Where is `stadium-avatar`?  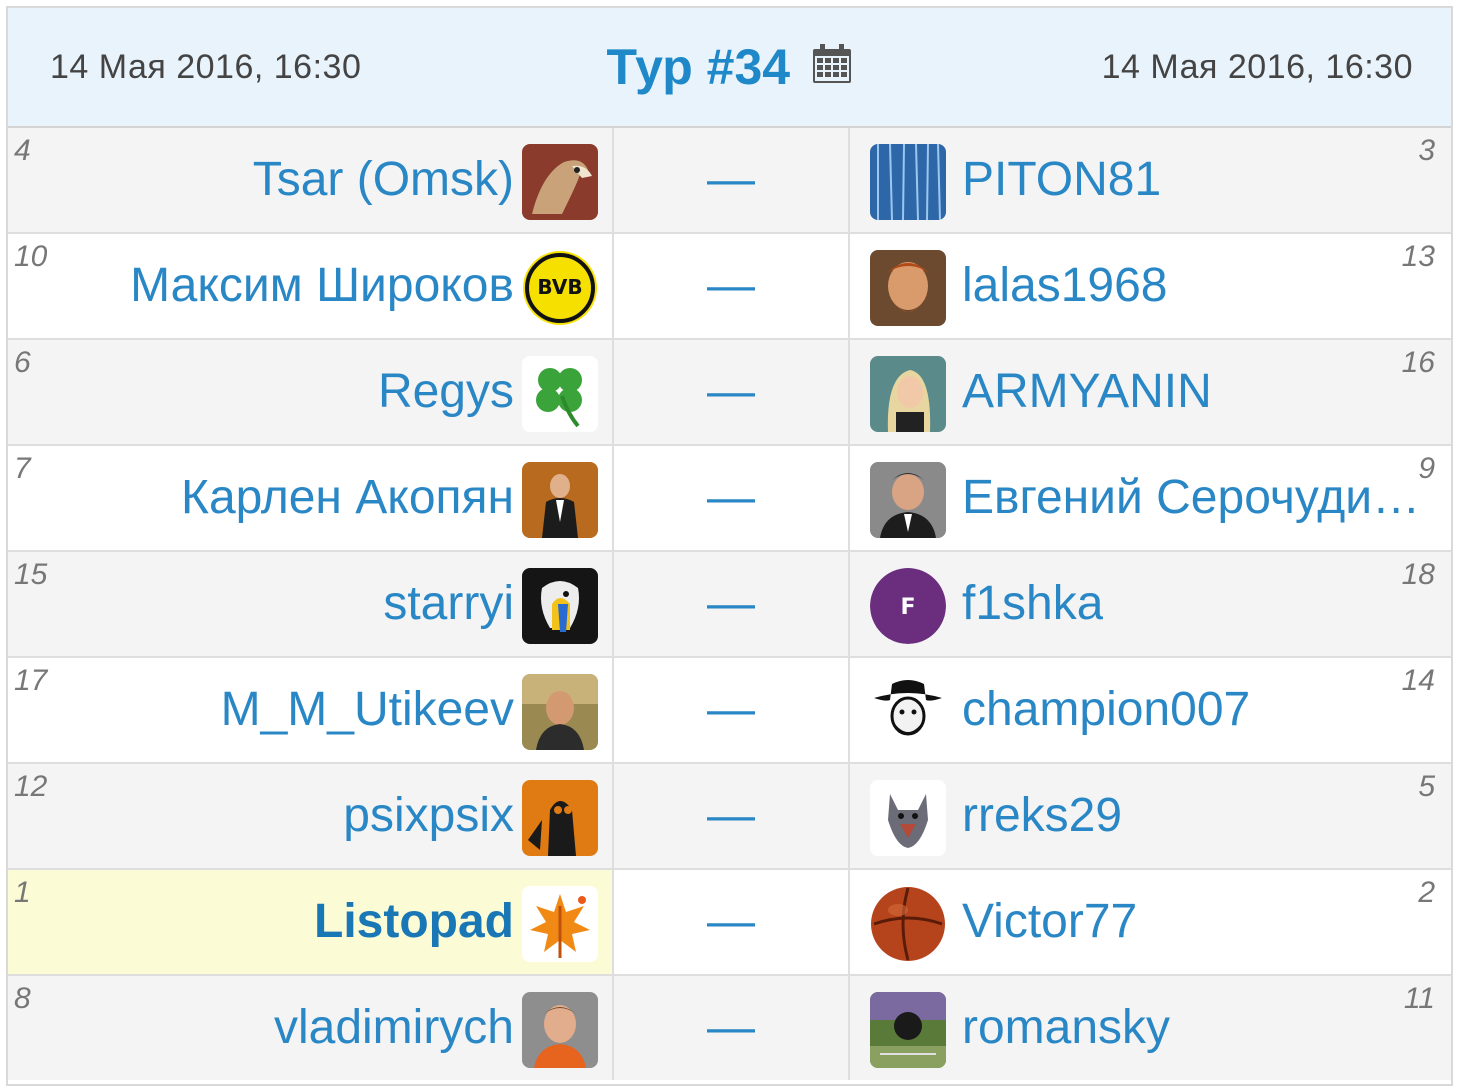 stadium-avatar is located at coordinates (908, 1030).